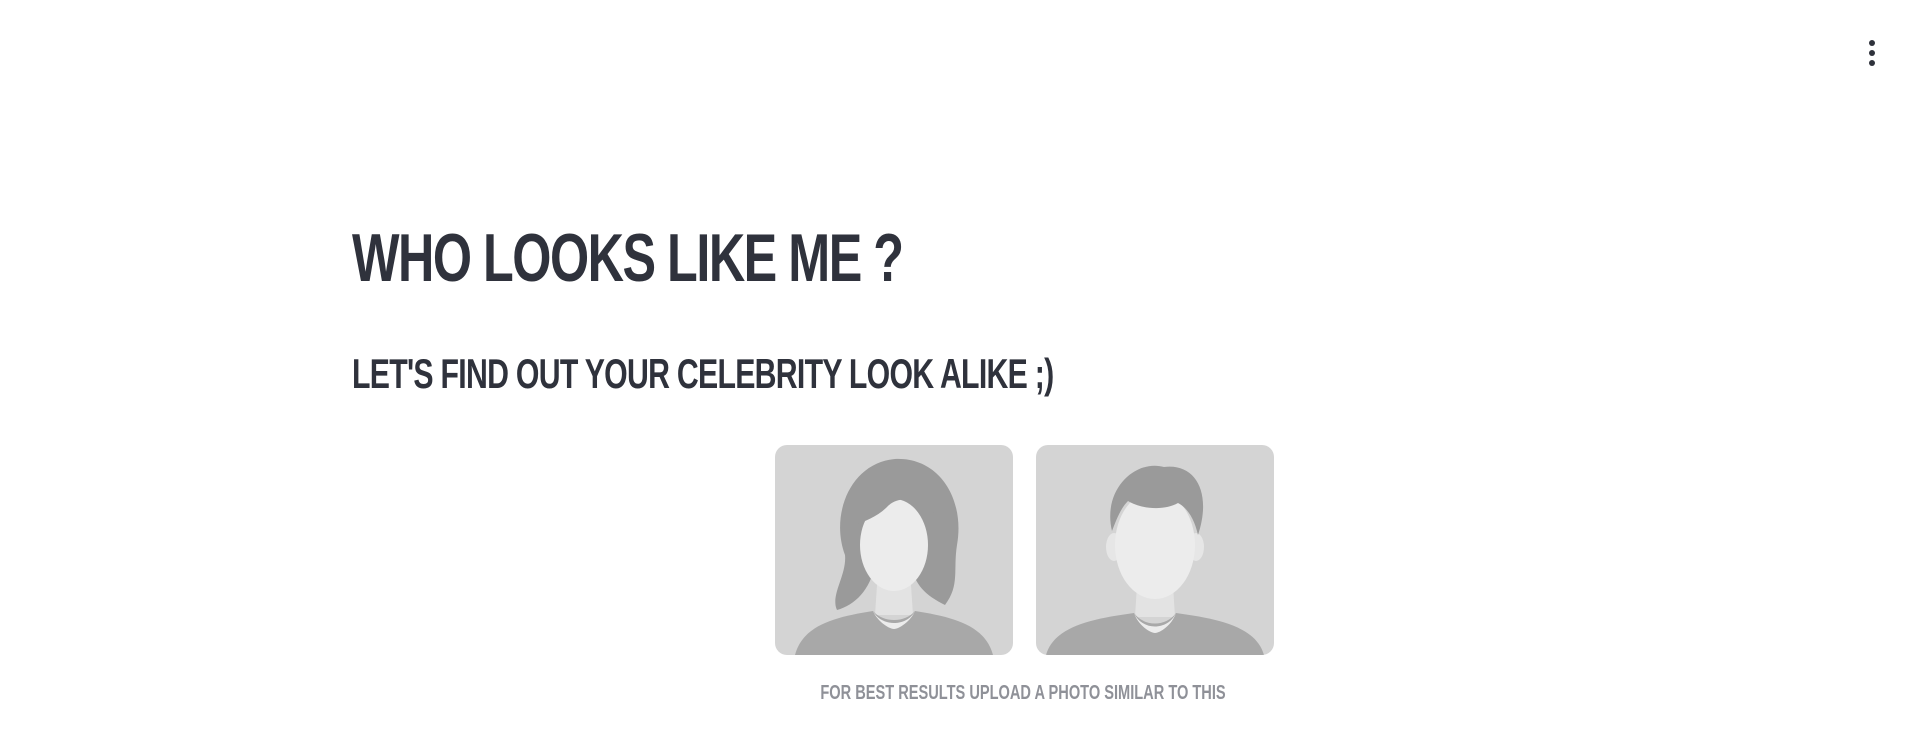 The height and width of the screenshot is (742, 1916). I want to click on female-avatar-icon, so click(894, 550).